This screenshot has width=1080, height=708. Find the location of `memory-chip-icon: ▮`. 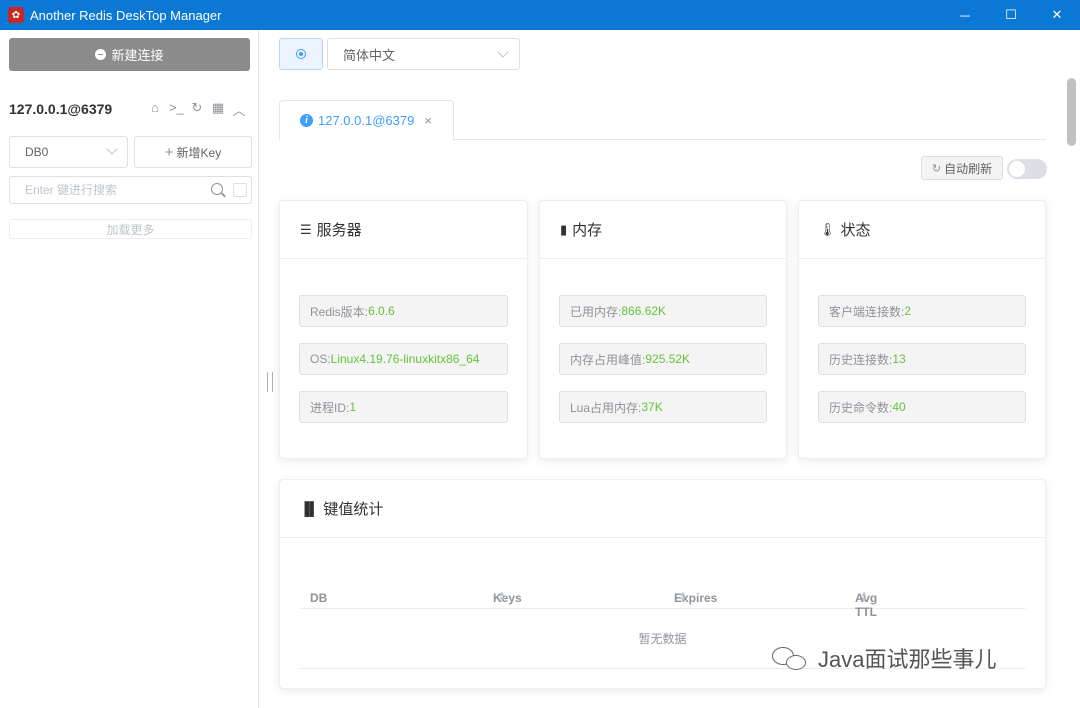

memory-chip-icon: ▮ is located at coordinates (564, 229).